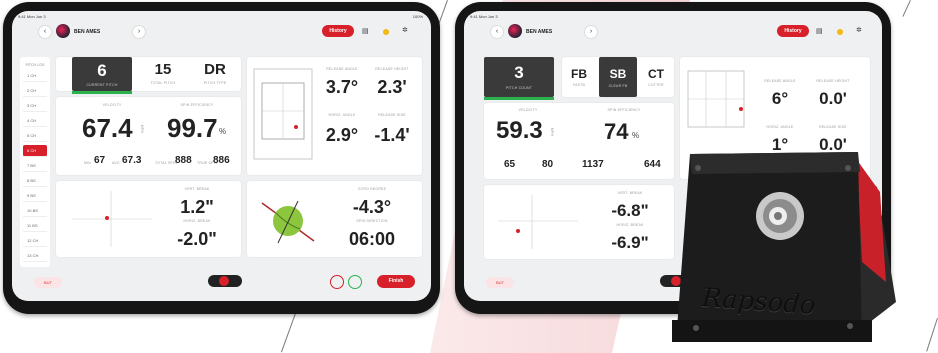  What do you see at coordinates (630, 210) in the screenshot?
I see `vert-break-value: -6.8"` at bounding box center [630, 210].